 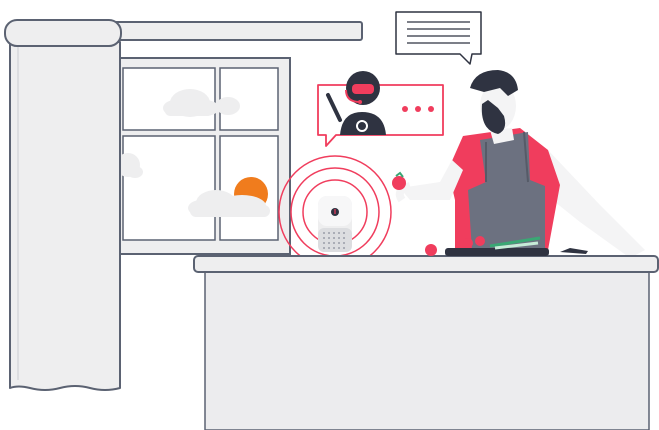 I want to click on tomato-icon, so click(x=399, y=180).